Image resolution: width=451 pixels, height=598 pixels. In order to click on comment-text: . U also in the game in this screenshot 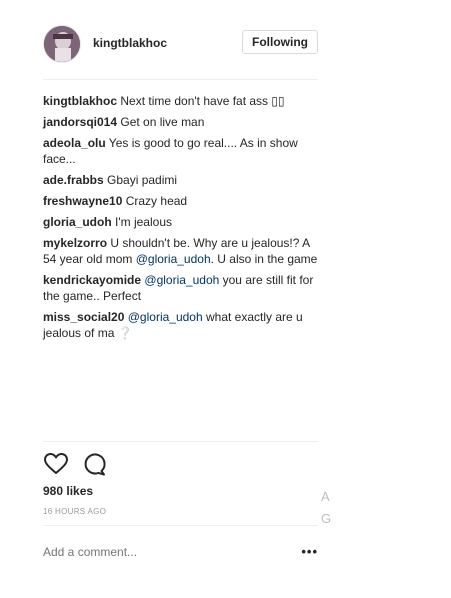, I will do `click(264, 259)`.